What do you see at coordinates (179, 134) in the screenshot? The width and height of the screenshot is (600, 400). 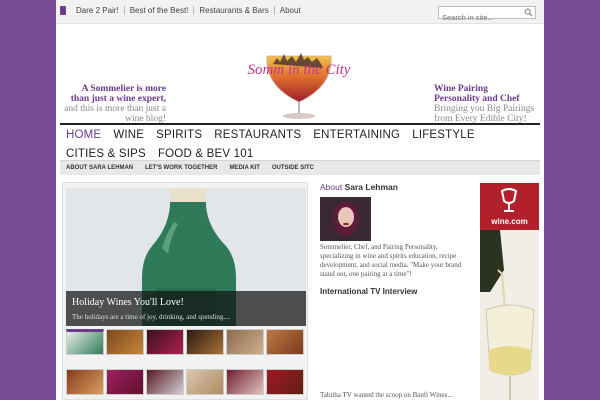 I see `nav-item-spirits: SPIRITS` at bounding box center [179, 134].